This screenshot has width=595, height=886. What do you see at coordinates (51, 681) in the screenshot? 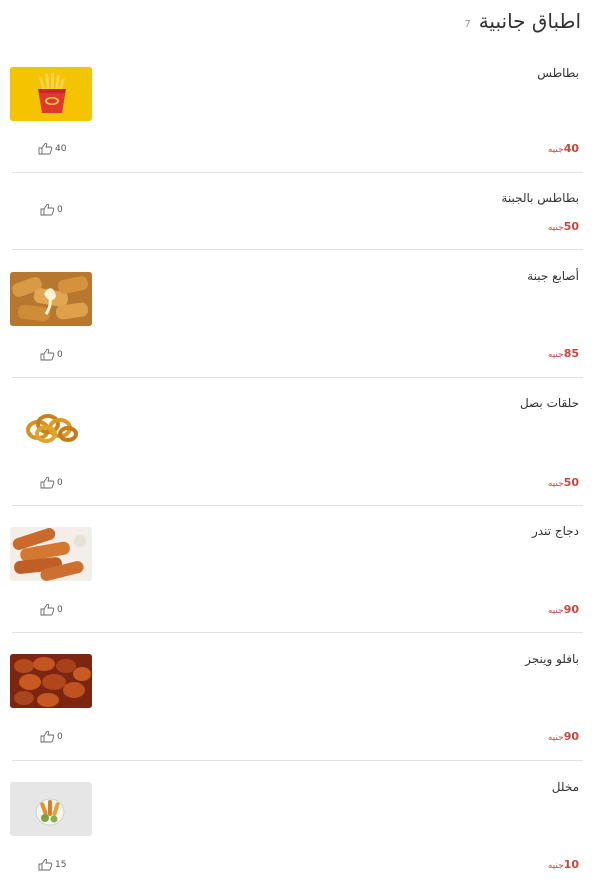
I see `buffalo-wings-image` at bounding box center [51, 681].